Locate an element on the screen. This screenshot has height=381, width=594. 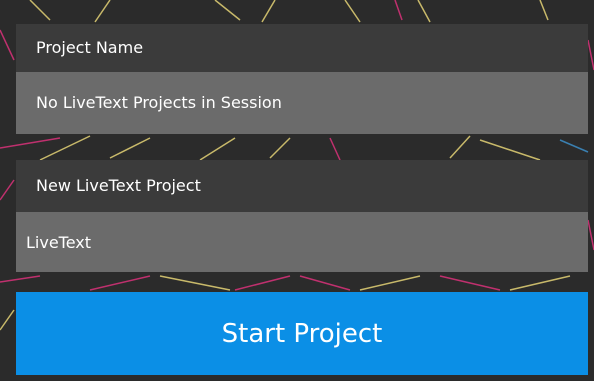
start-project-button-label: Start Project is located at coordinates (302, 333).